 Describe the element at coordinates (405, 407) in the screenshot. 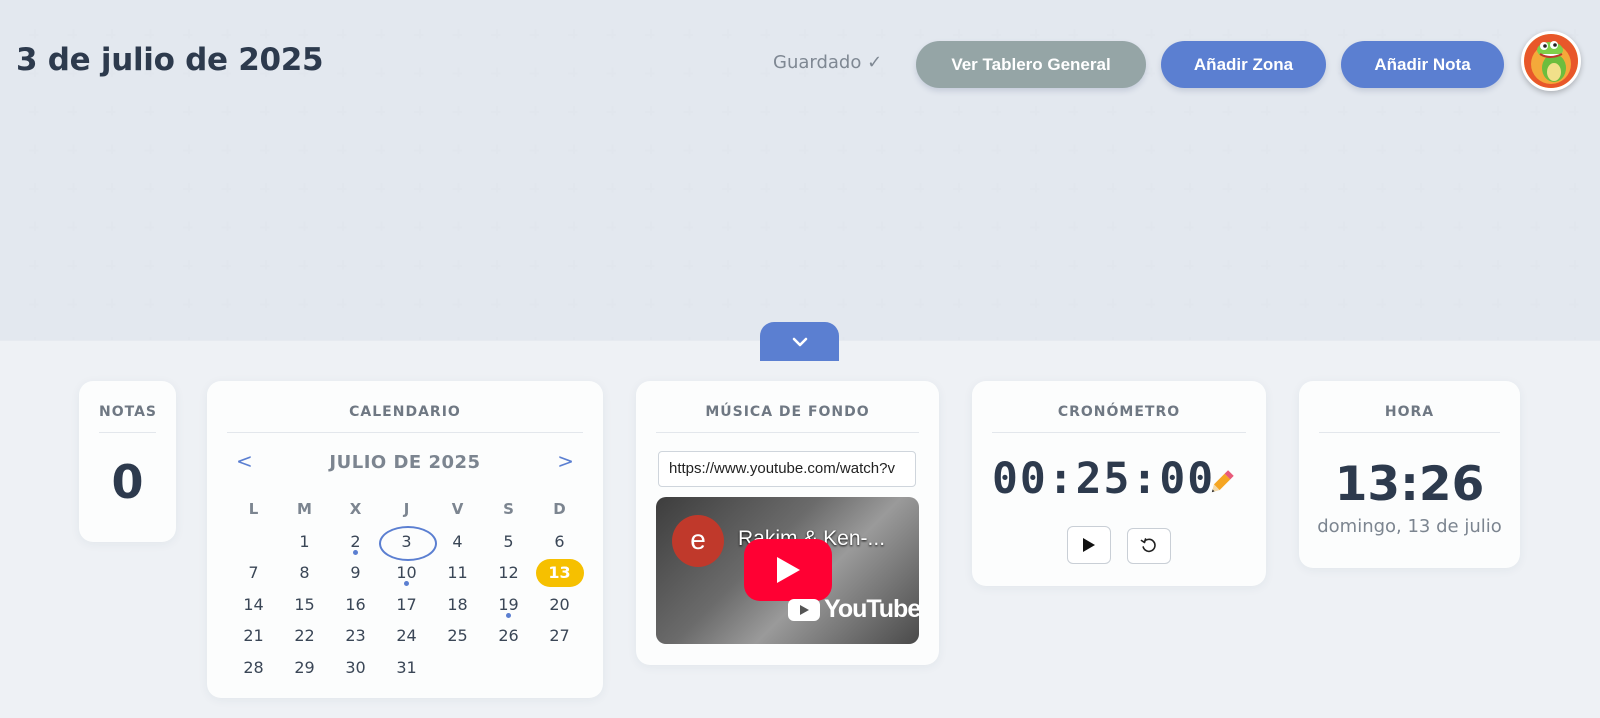

I see `calendar-widget-title: CALENDARIO` at that location.